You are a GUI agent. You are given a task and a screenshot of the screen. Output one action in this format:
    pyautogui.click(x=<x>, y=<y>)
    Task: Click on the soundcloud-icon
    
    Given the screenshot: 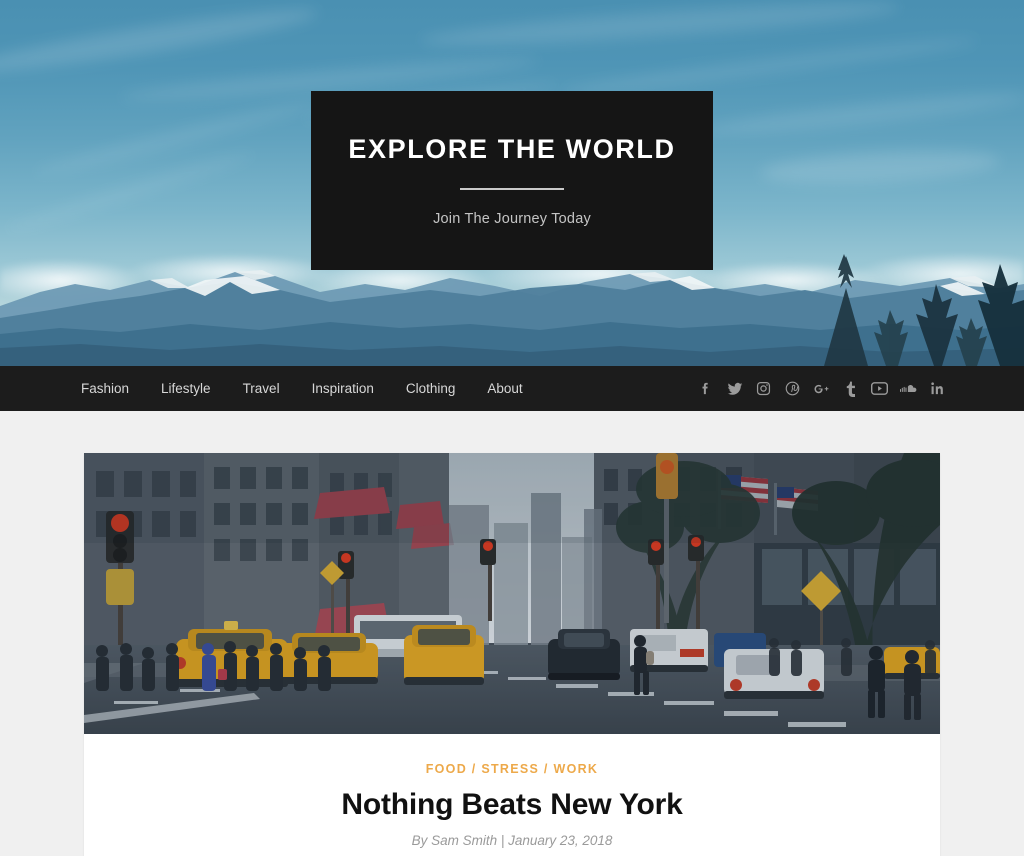 What is the action you would take?
    pyautogui.click(x=908, y=388)
    